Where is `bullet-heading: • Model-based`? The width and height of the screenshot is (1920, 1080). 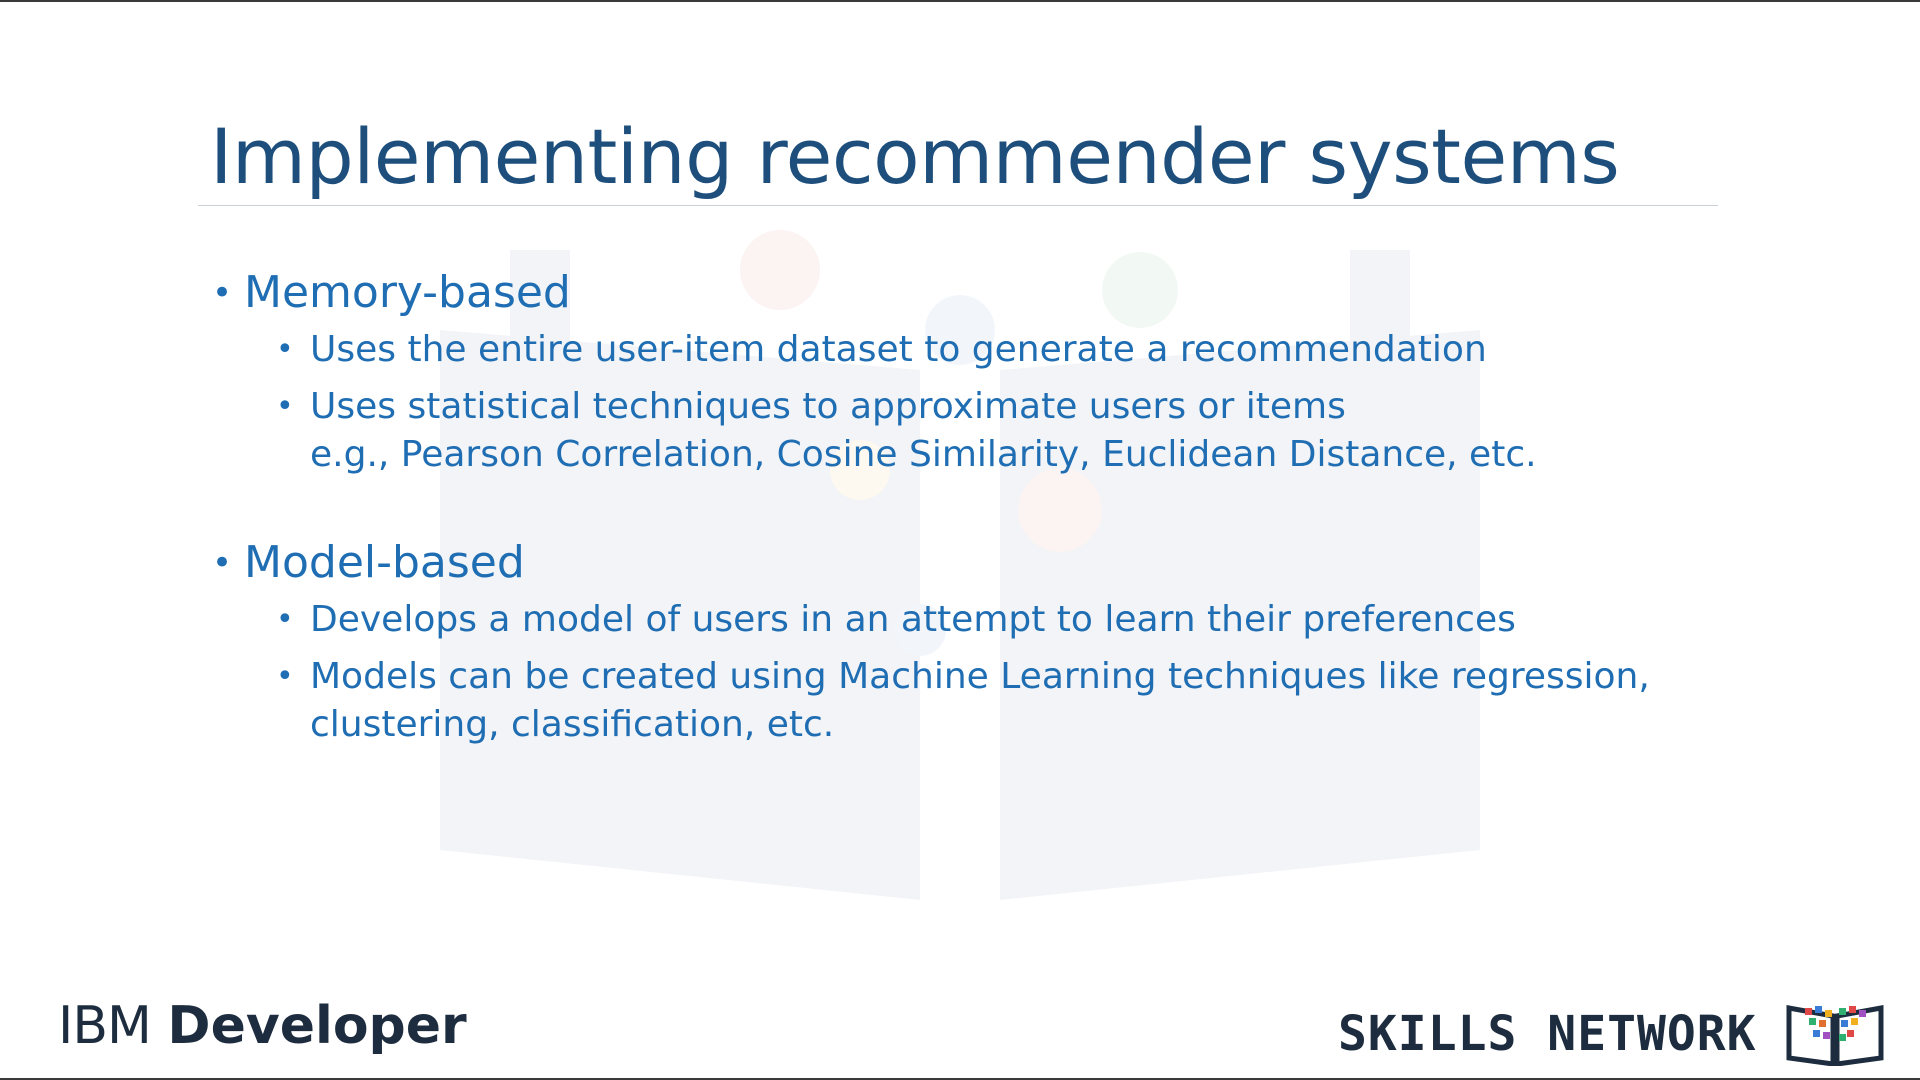 bullet-heading: • Model-based is located at coordinates (960, 563).